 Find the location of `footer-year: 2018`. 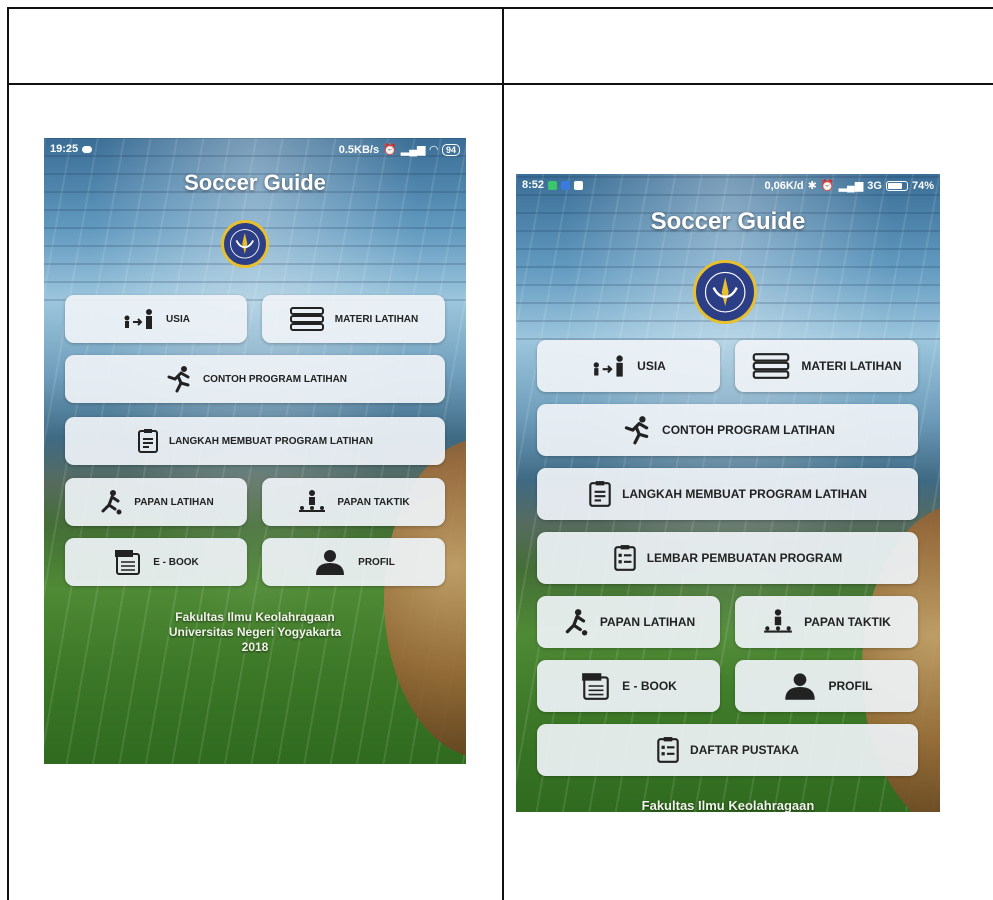

footer-year: 2018 is located at coordinates (255, 647).